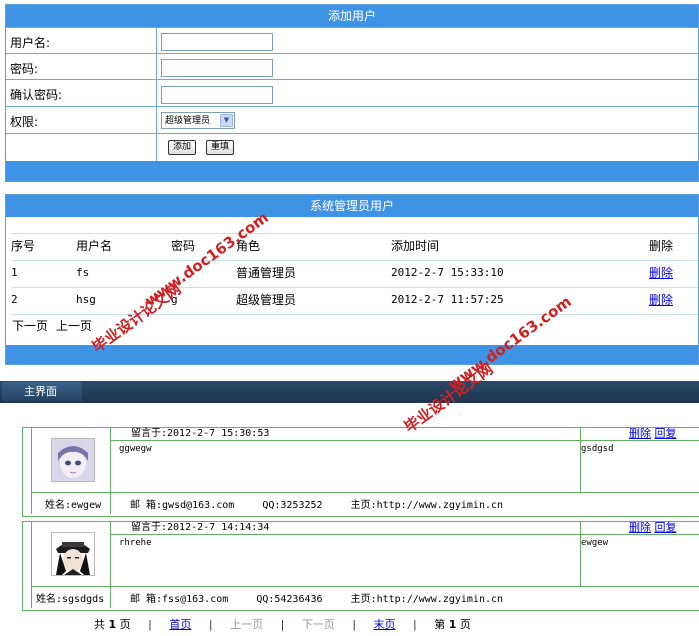  Describe the element at coordinates (440, 624) in the screenshot. I see `pager-current-prefix: 第` at that location.